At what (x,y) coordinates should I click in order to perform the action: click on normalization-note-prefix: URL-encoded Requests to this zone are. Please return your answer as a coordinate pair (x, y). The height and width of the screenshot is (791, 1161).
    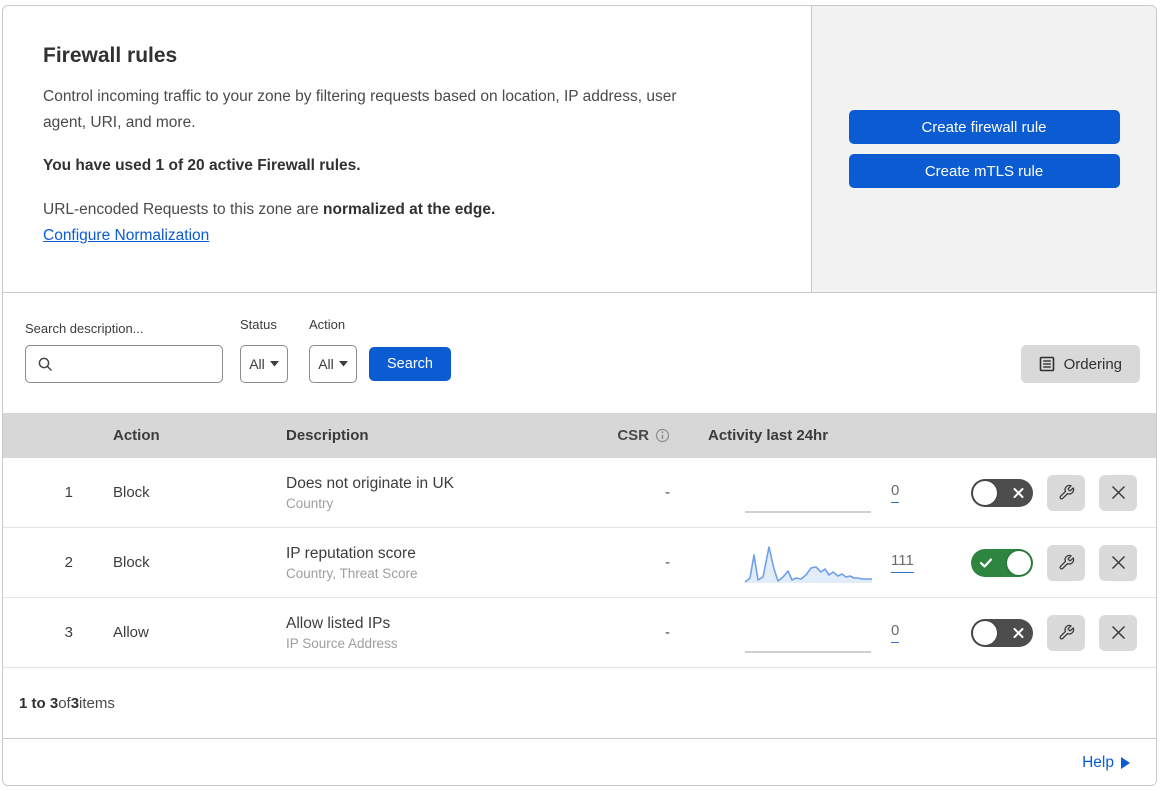
    Looking at the image, I should click on (183, 210).